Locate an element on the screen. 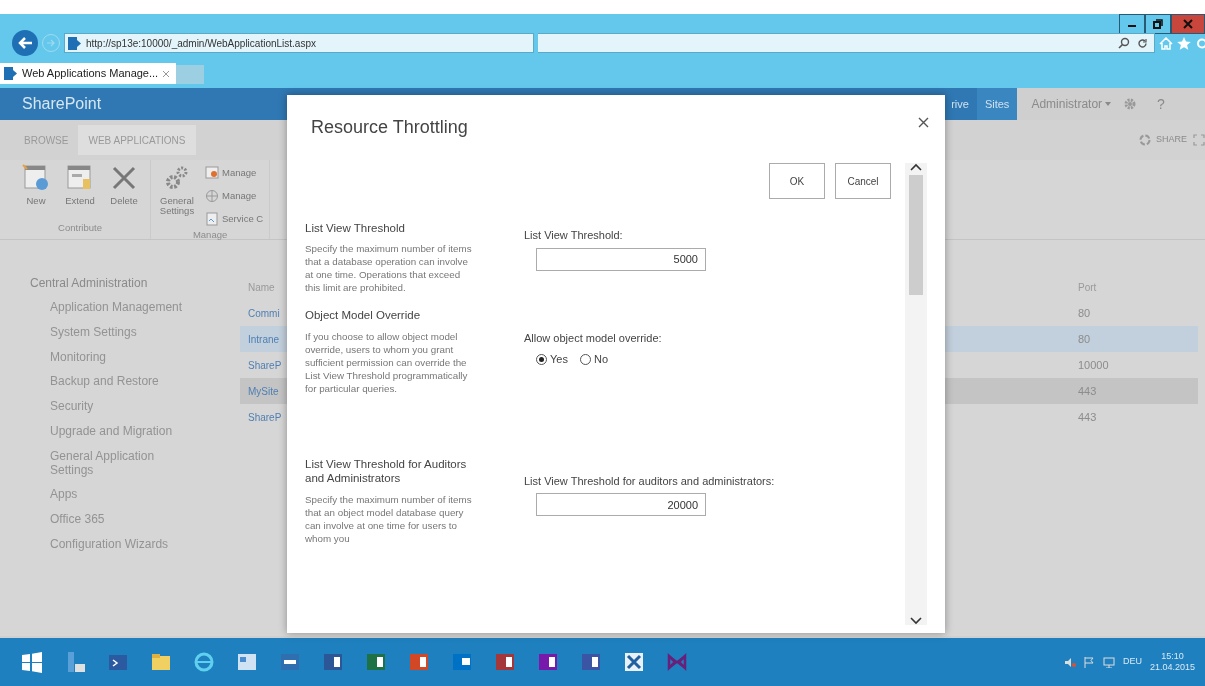 This screenshot has height=686, width=1205. address-text: http://sp13e:10000/_admin/WebApplicationList.aspx is located at coordinates (201, 43).